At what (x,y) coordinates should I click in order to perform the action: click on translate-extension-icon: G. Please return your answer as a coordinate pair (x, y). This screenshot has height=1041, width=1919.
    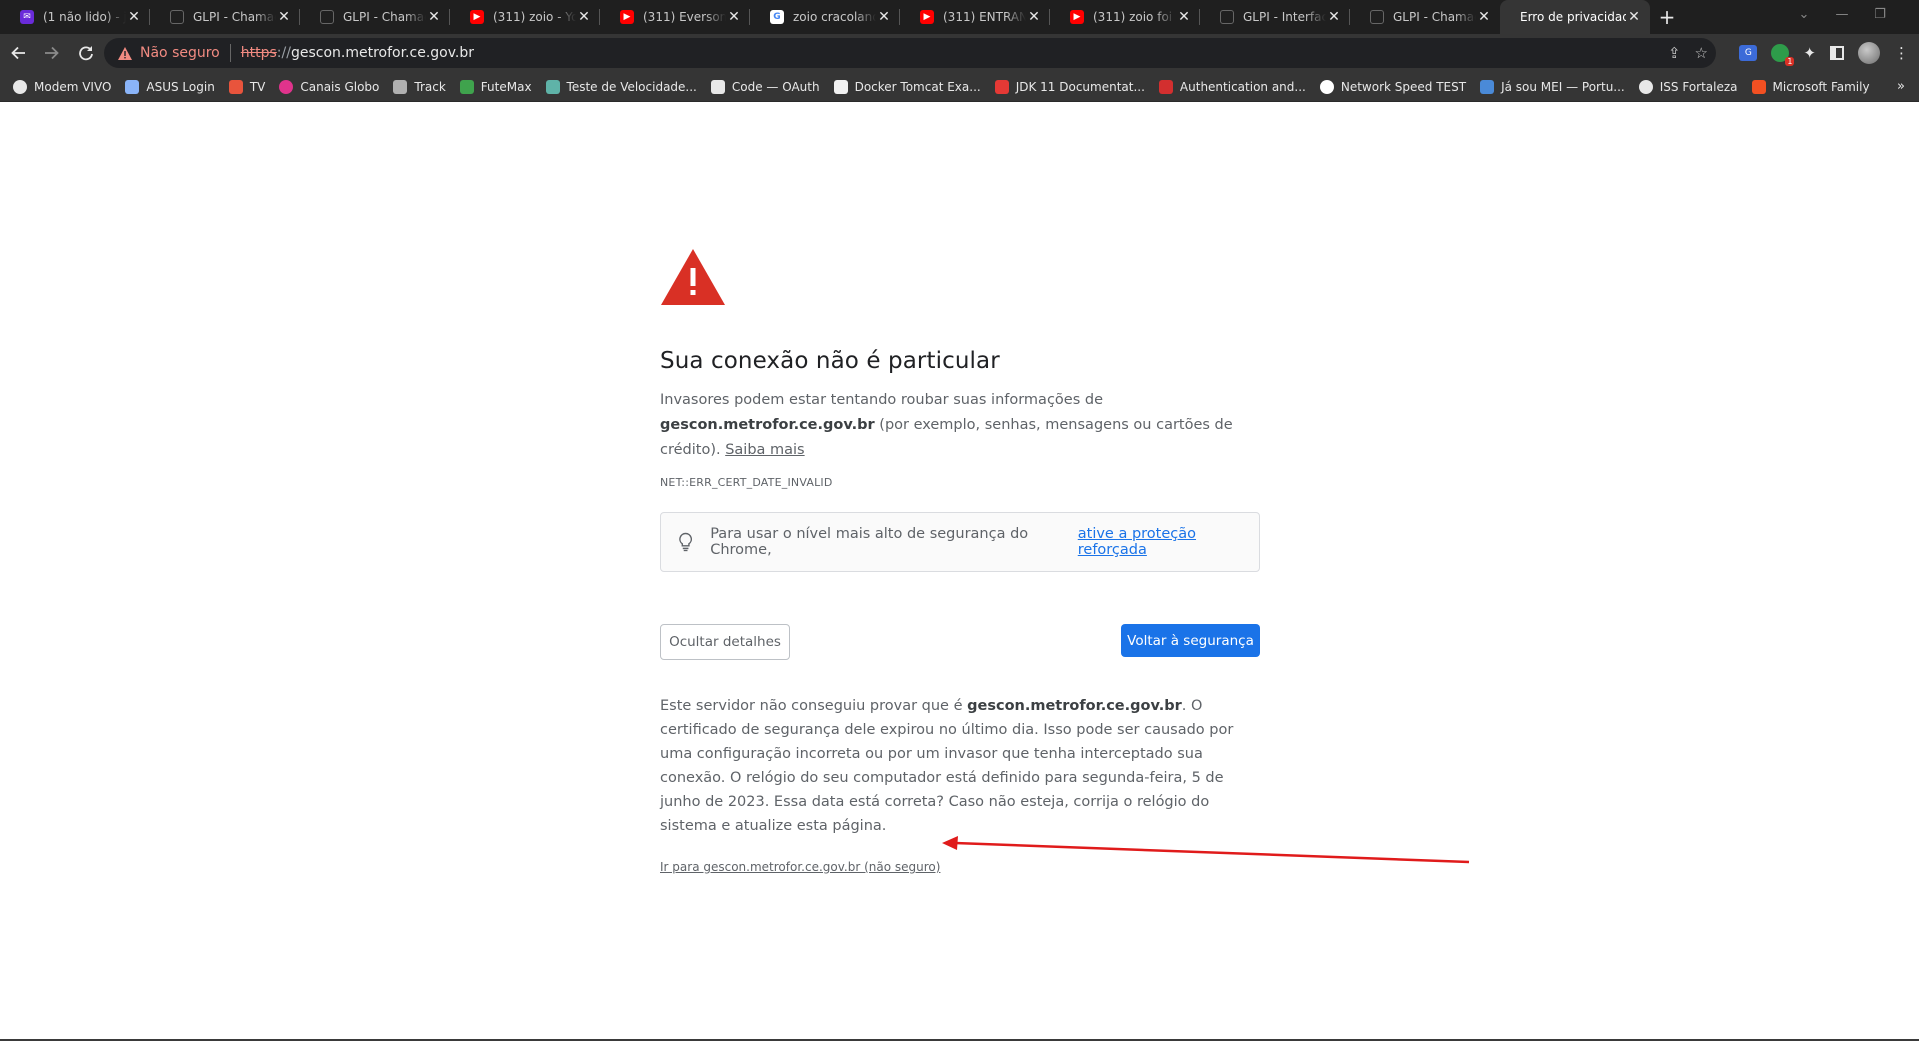
    Looking at the image, I should click on (1748, 53).